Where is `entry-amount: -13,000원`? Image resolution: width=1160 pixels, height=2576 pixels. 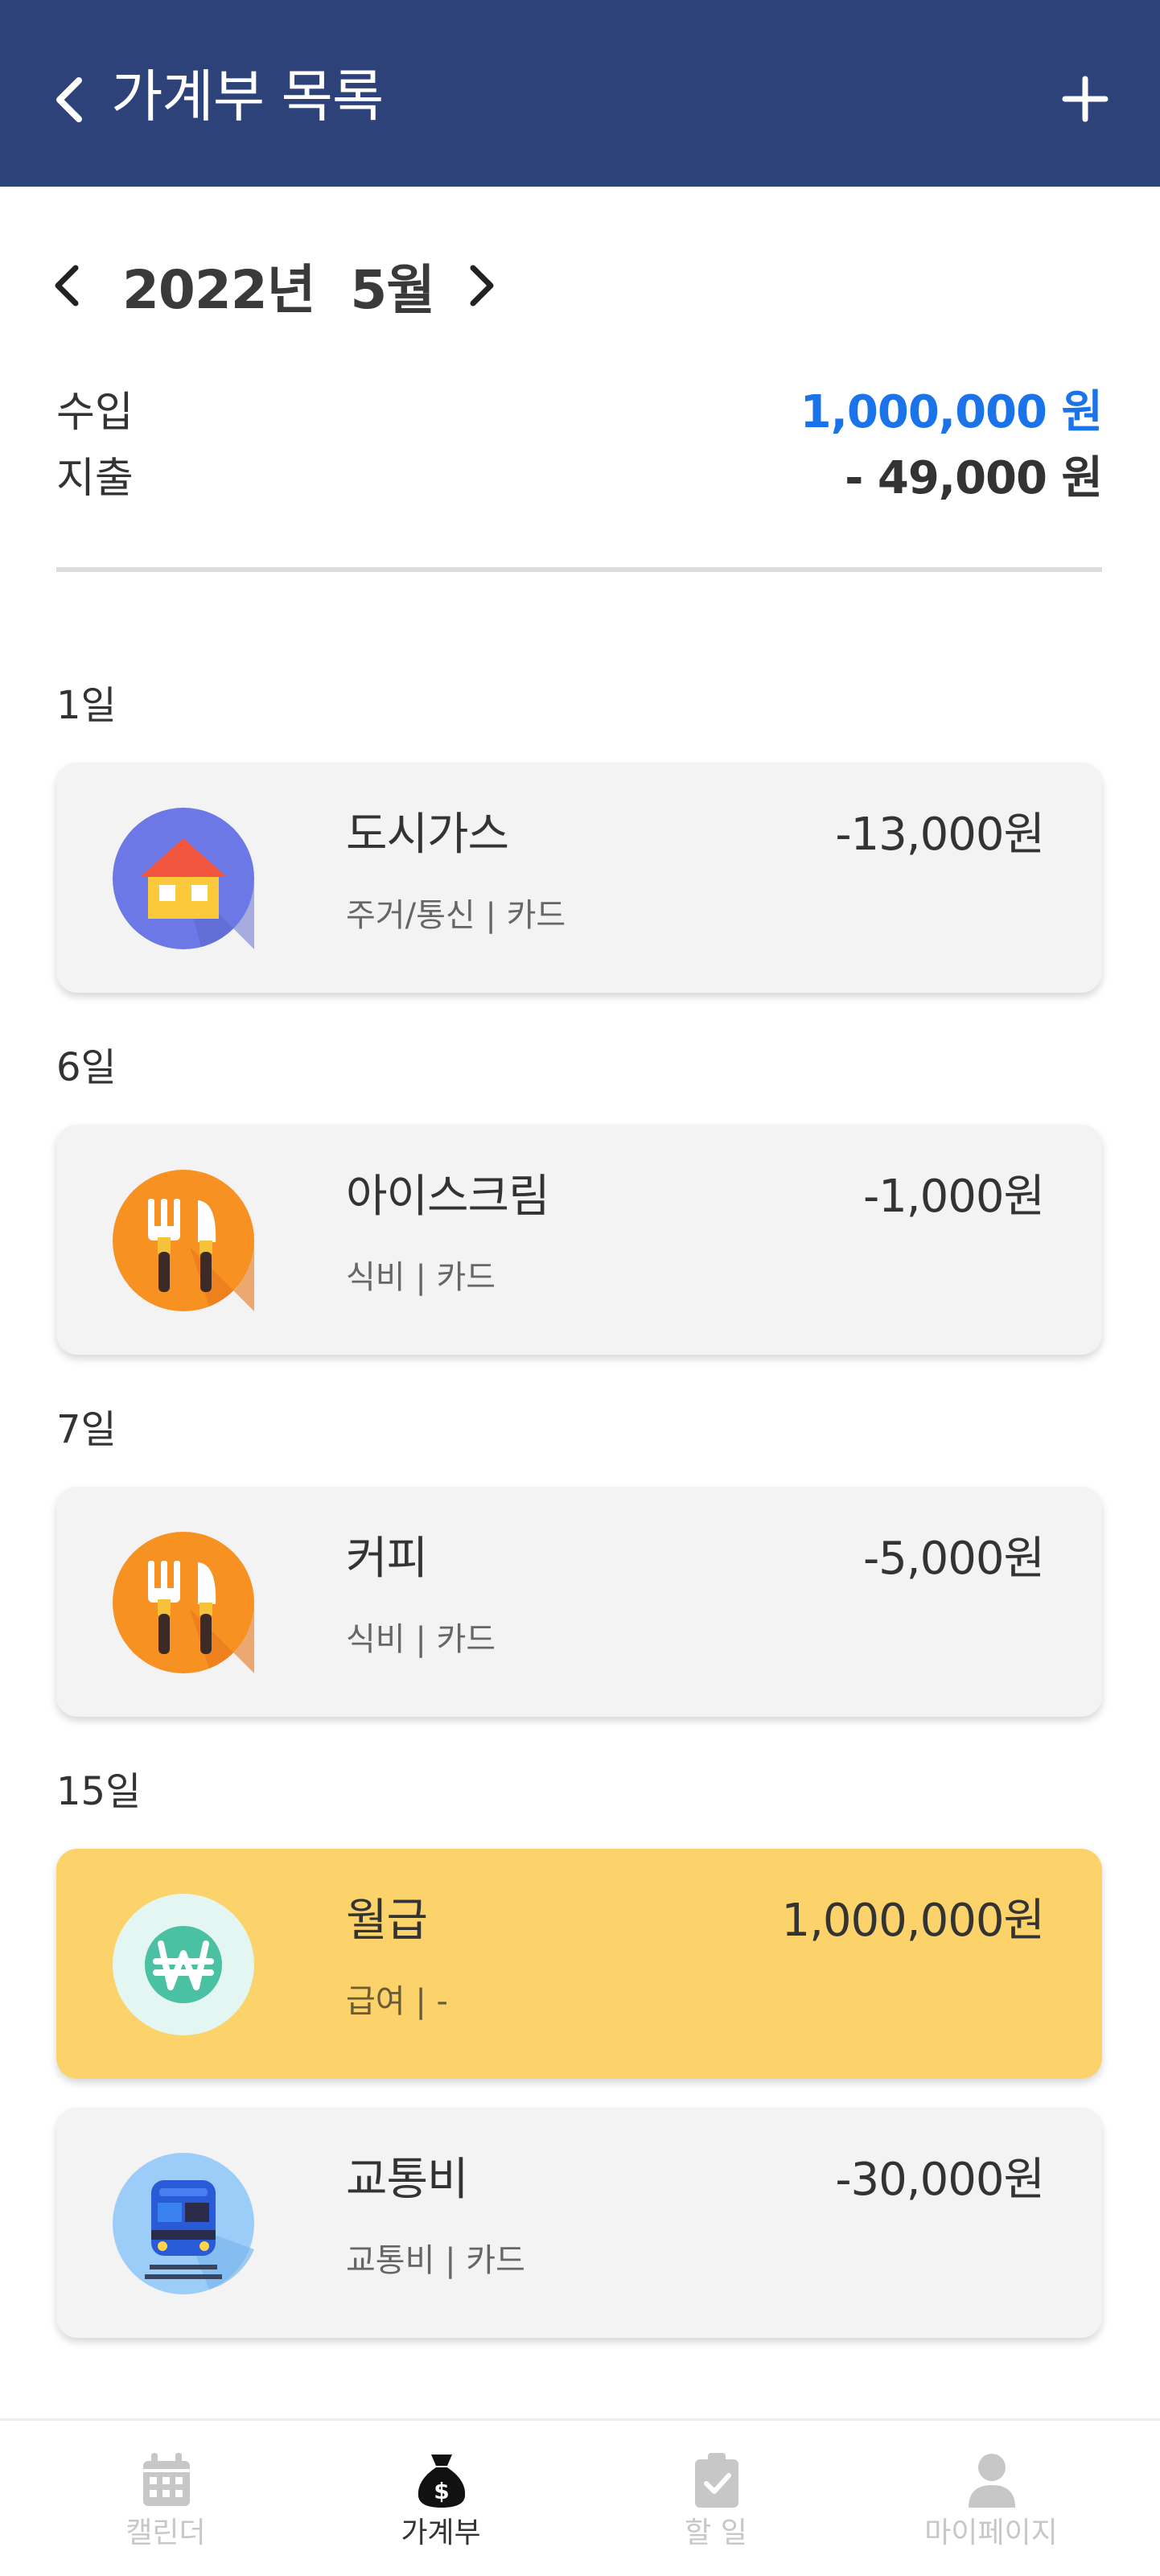 entry-amount: -13,000원 is located at coordinates (940, 835).